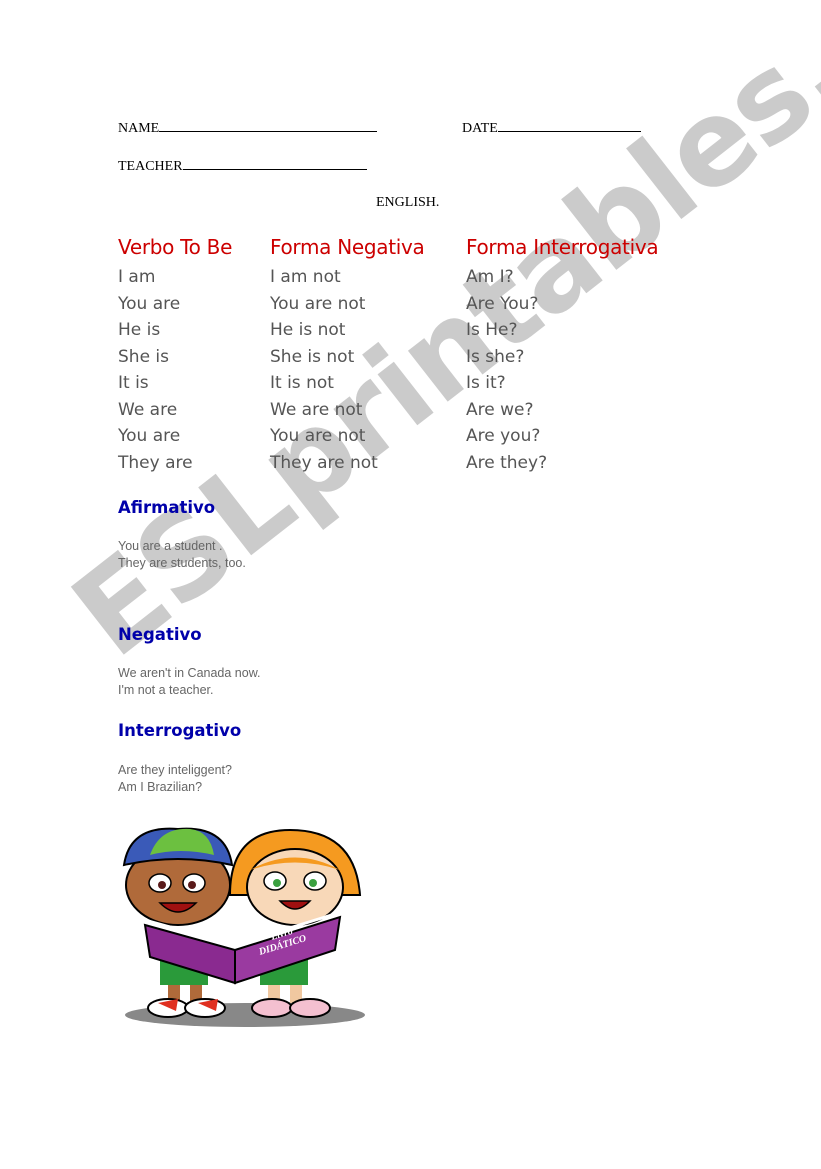 This screenshot has width=821, height=1169. What do you see at coordinates (170, 546) in the screenshot?
I see `example-line: You are a student .` at bounding box center [170, 546].